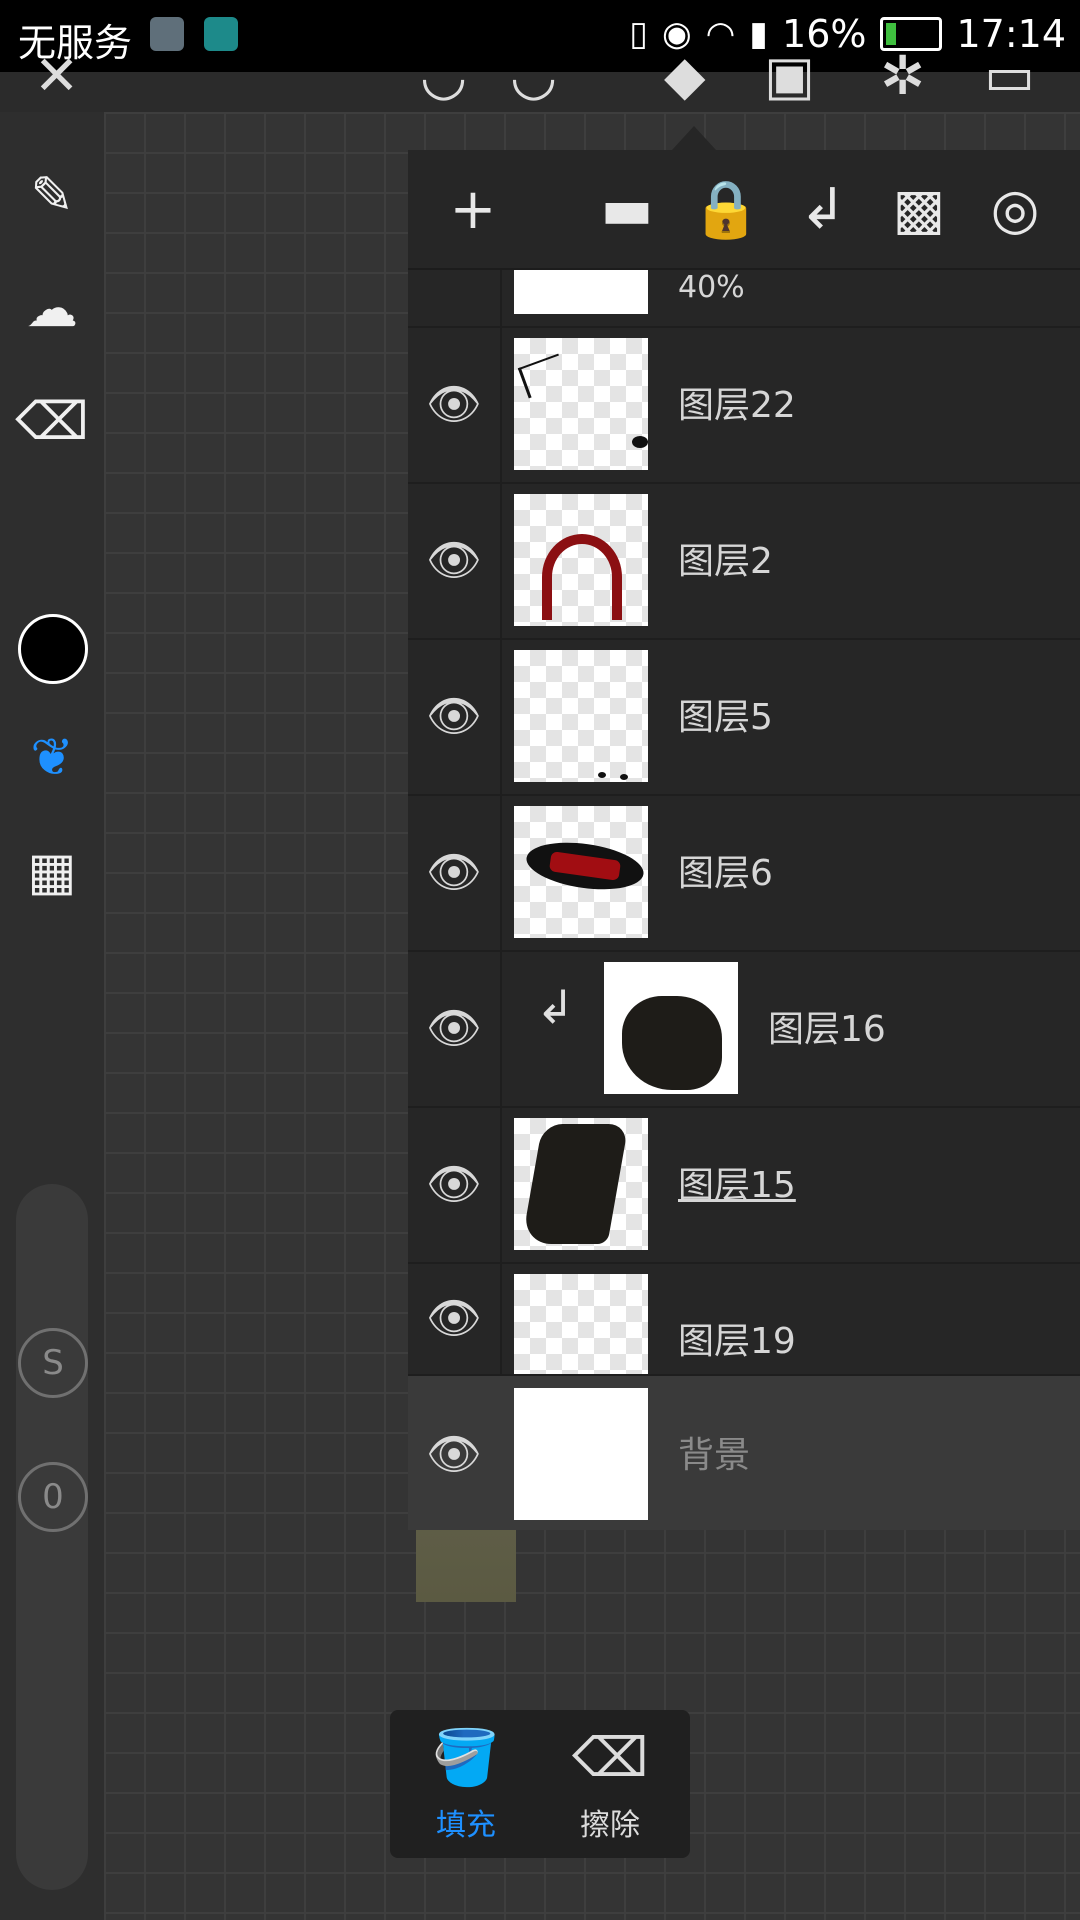 This screenshot has height=1920, width=1080. What do you see at coordinates (627, 209) in the screenshot?
I see `folder-icon: ▬` at bounding box center [627, 209].